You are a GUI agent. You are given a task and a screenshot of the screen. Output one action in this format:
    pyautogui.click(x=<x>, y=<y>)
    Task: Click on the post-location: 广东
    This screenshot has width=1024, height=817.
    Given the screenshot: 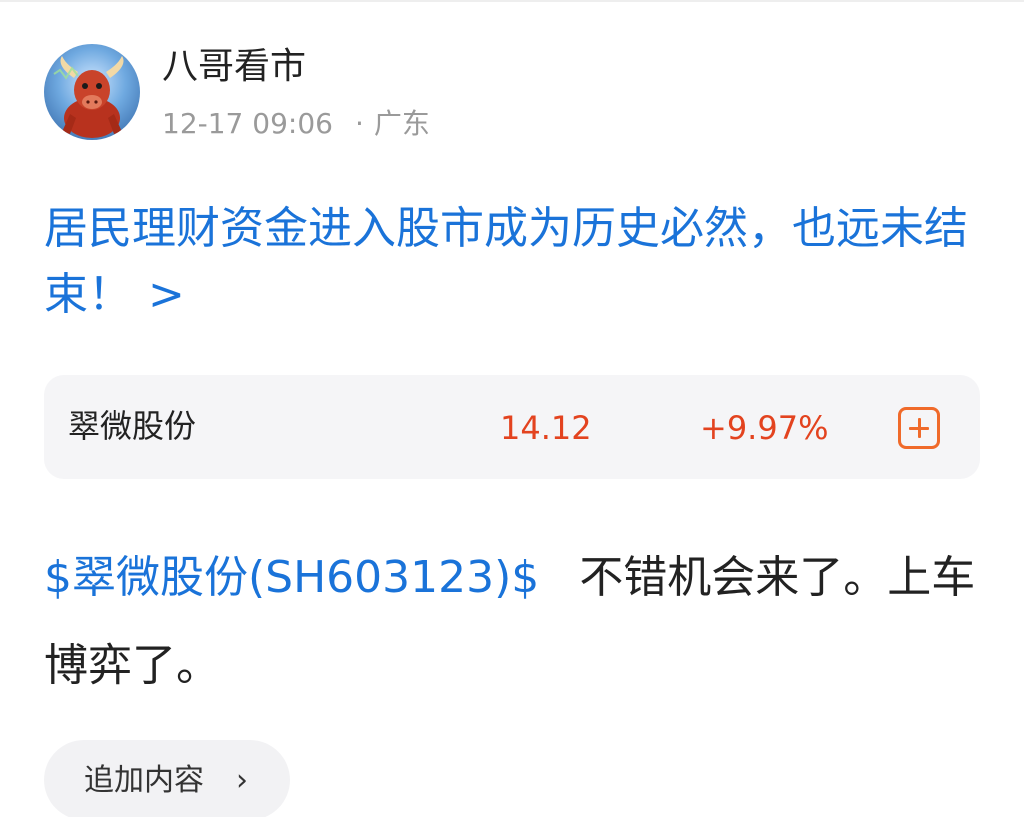 What is the action you would take?
    pyautogui.click(x=401, y=123)
    